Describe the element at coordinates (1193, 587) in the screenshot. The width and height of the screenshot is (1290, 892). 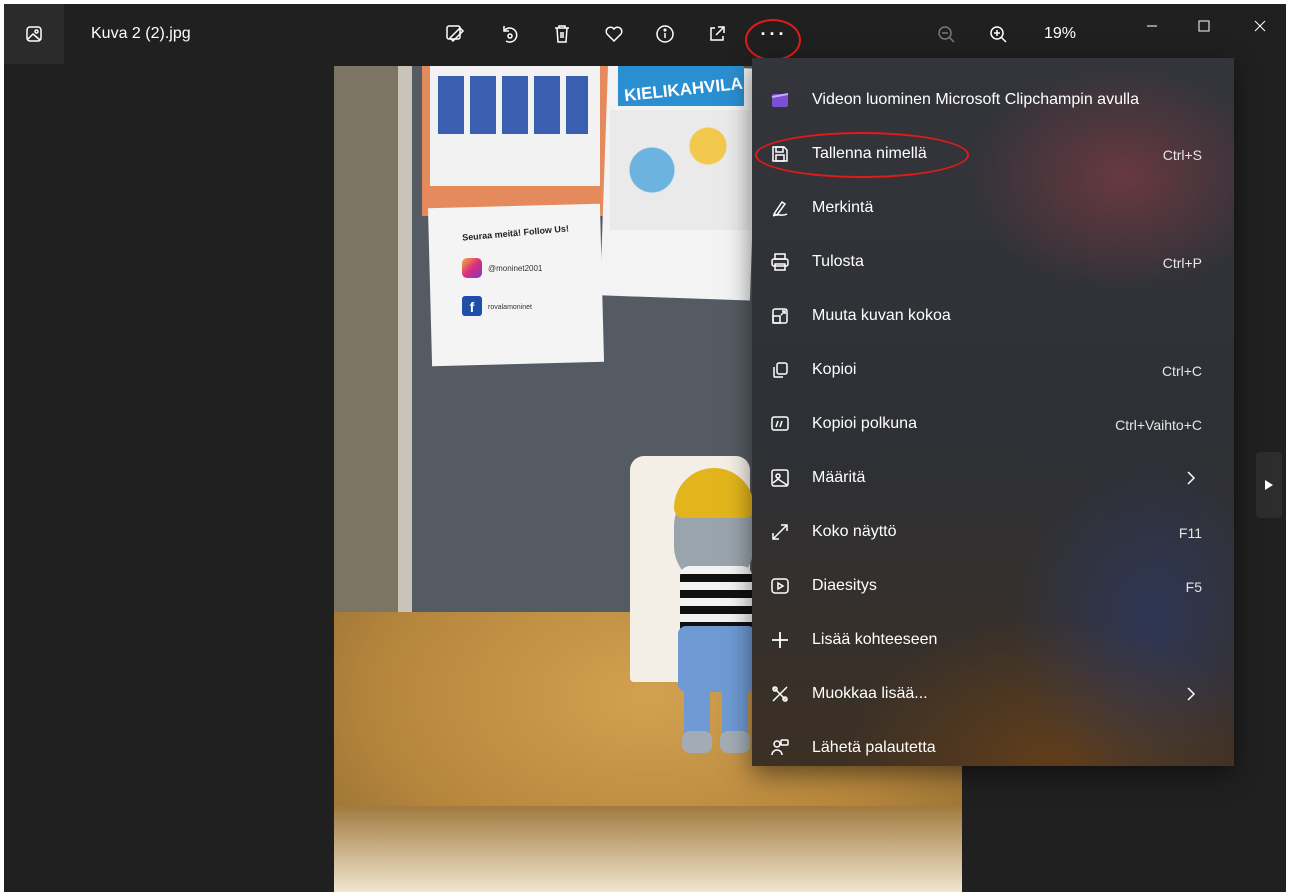
I see `menu-item-shortcut: F5` at that location.